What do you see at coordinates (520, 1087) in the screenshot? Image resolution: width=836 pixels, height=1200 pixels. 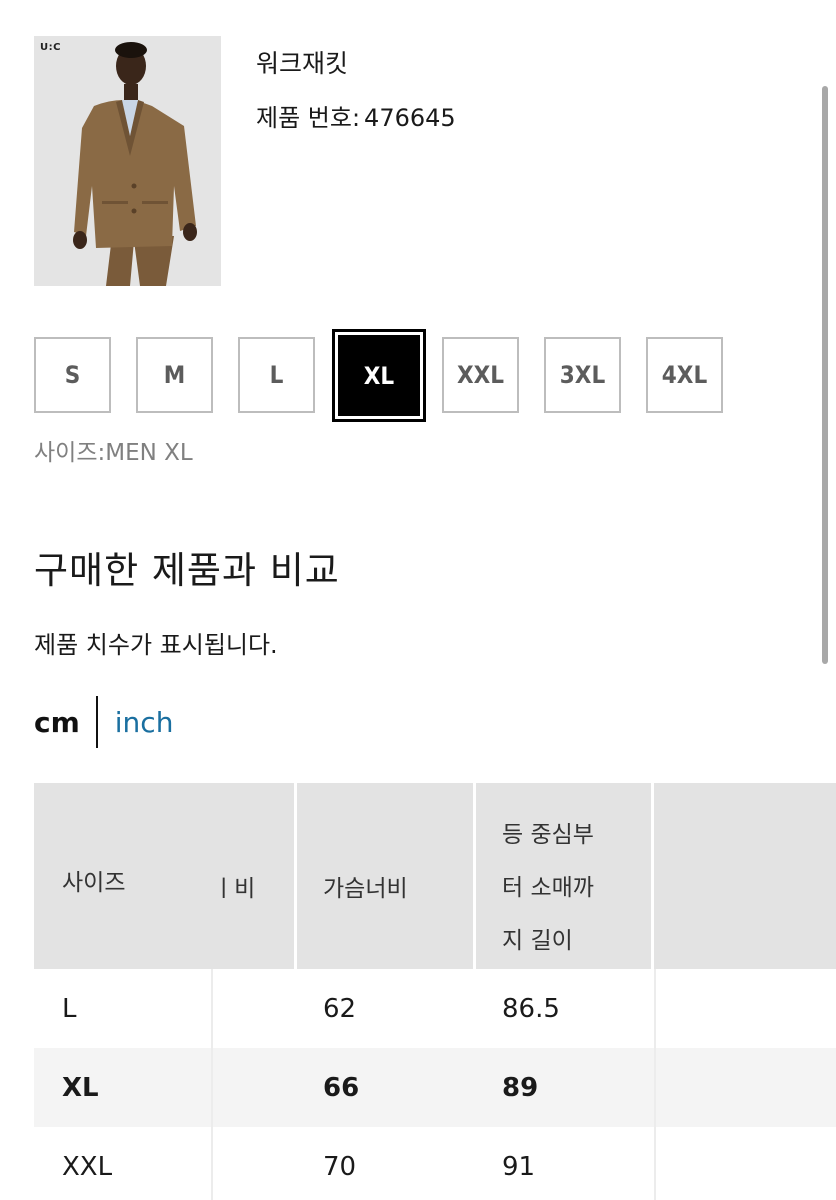 I see `cell-sleeve: 89` at bounding box center [520, 1087].